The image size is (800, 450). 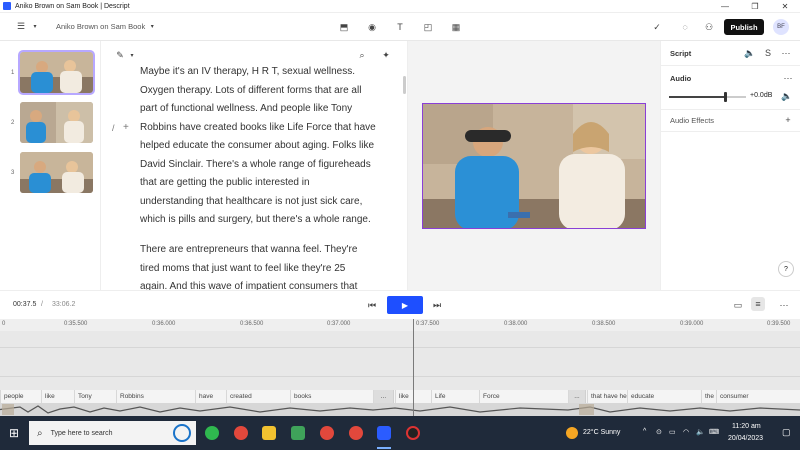 I want to click on word-clip: the, so click(x=708, y=396).